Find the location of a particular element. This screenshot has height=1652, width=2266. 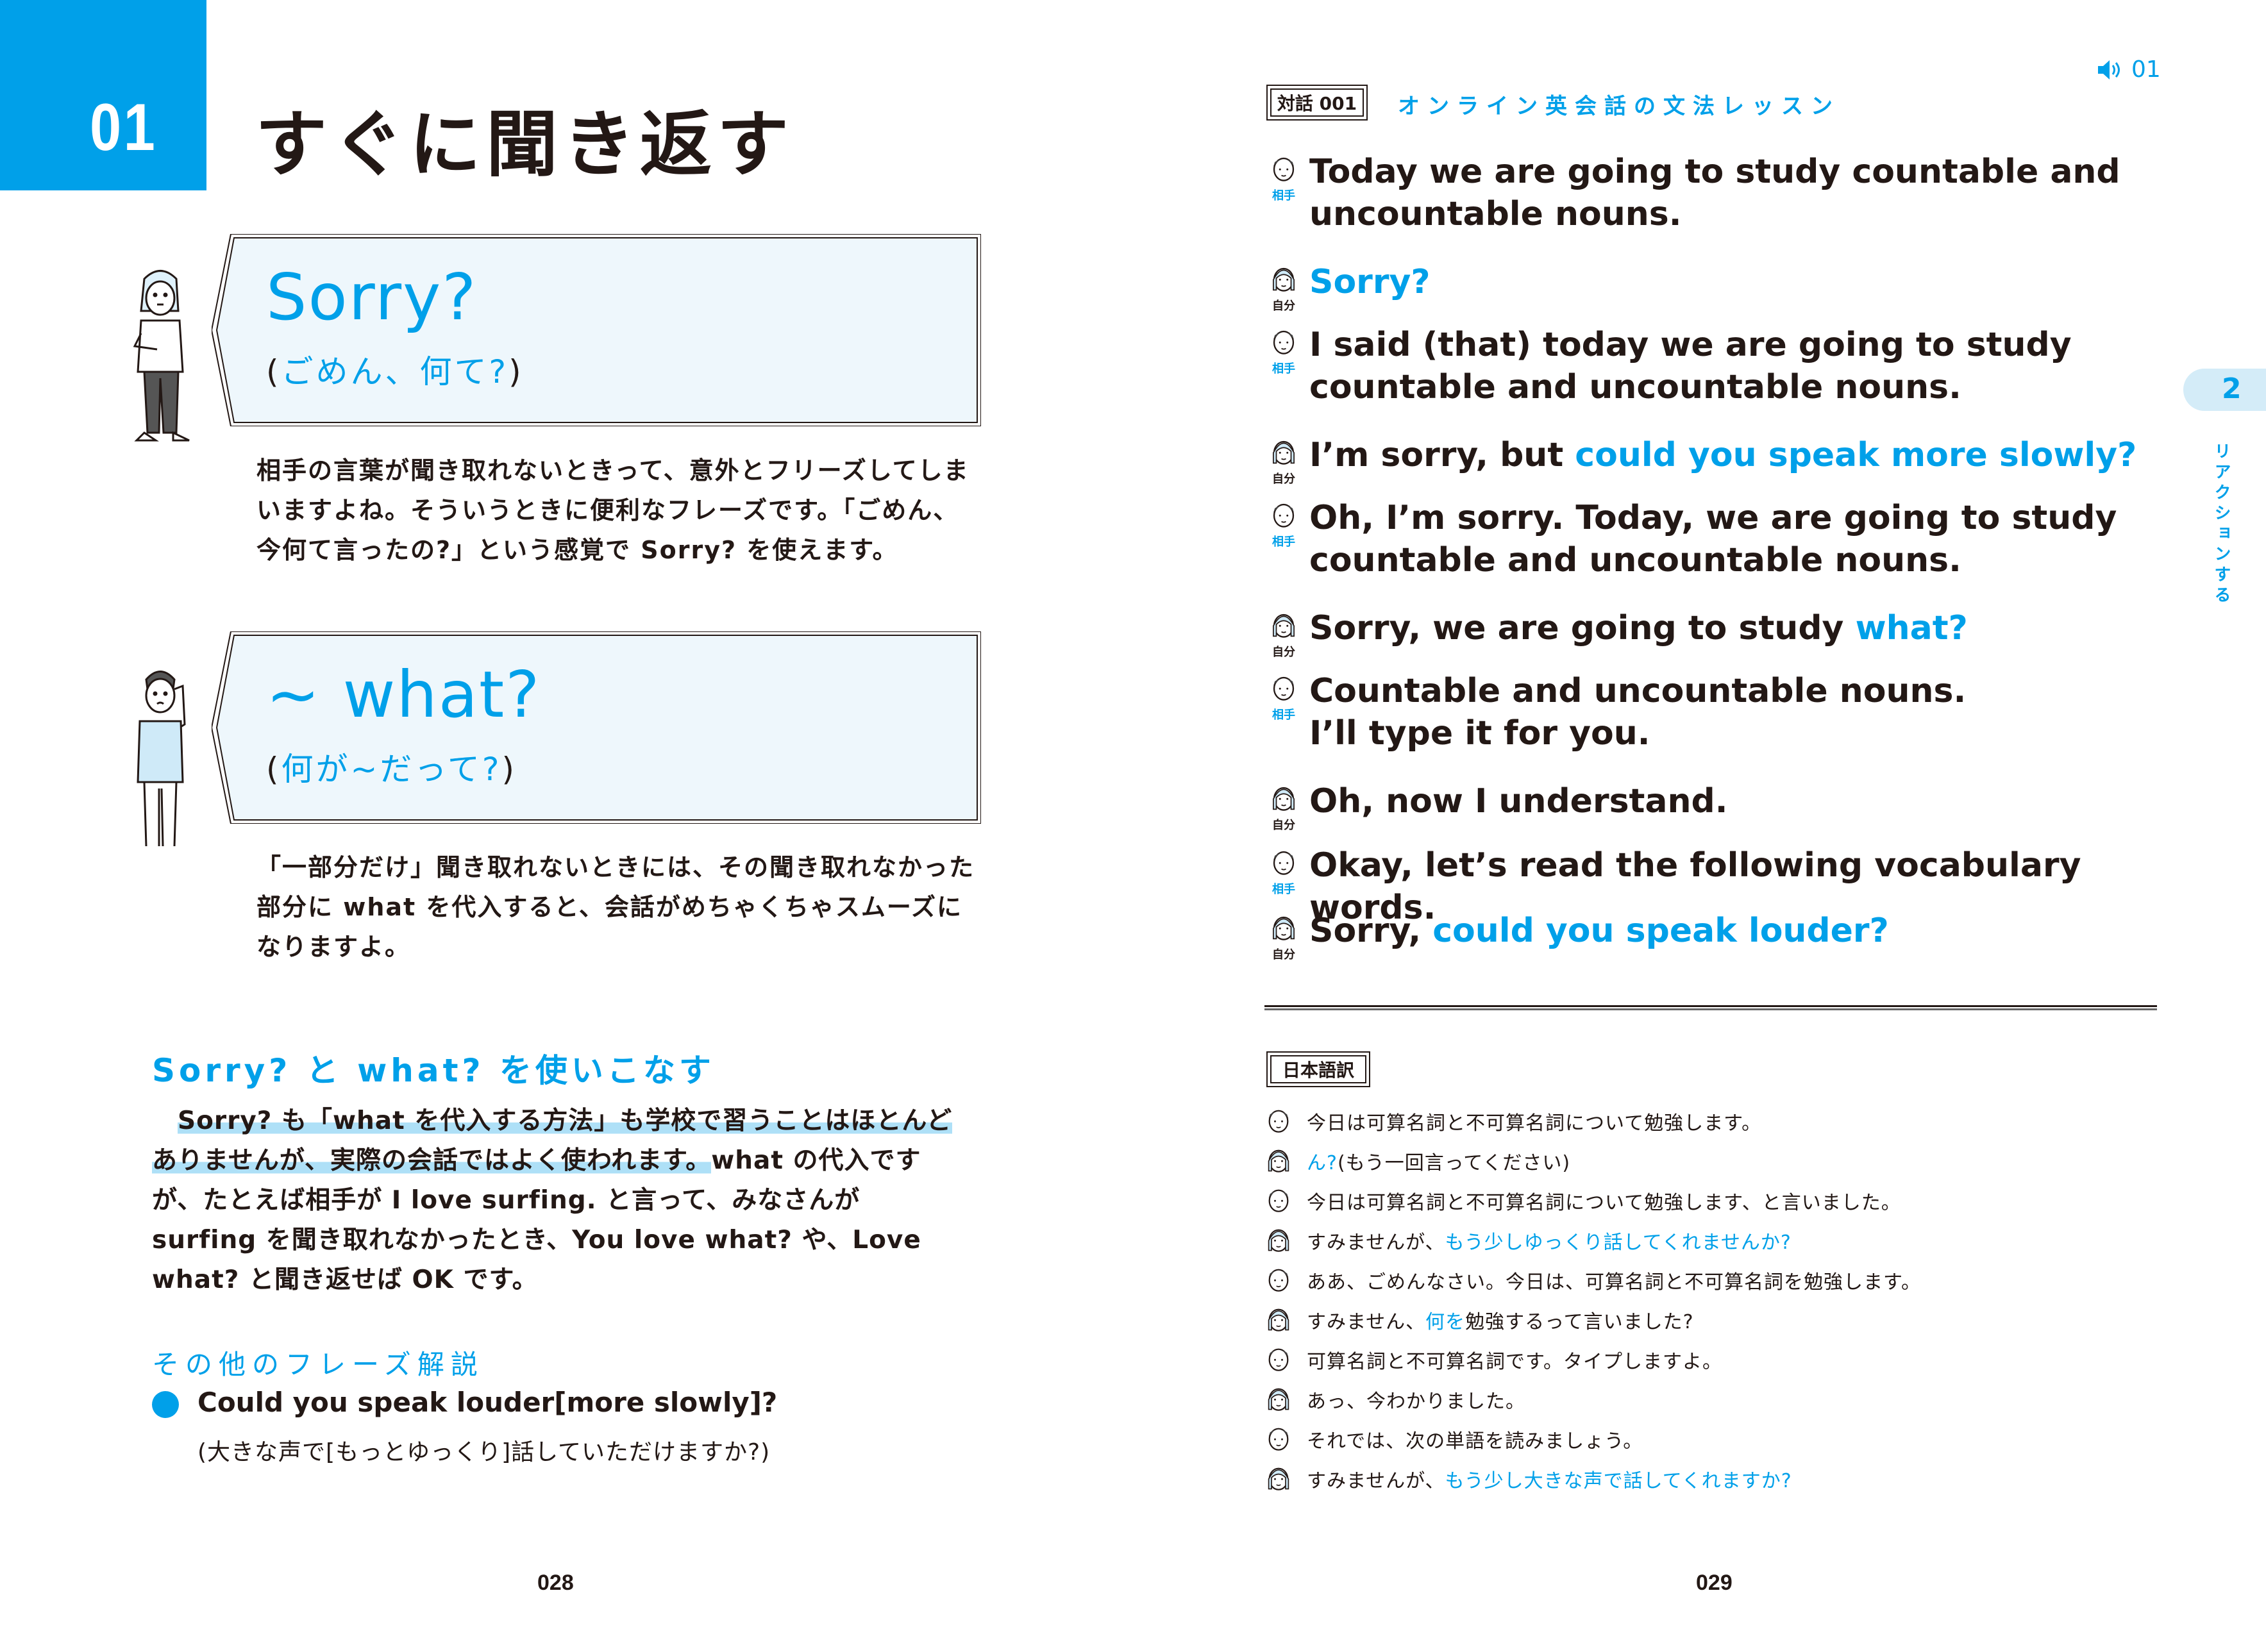

dialog-text: Sorry, we are going to study what? is located at coordinates (1751, 628).